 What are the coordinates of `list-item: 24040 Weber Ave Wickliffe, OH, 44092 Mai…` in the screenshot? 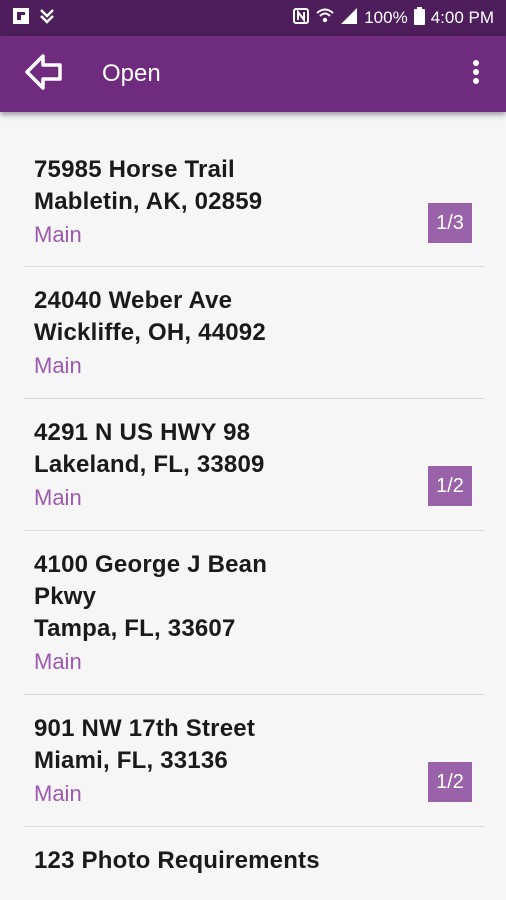 It's located at (254, 333).